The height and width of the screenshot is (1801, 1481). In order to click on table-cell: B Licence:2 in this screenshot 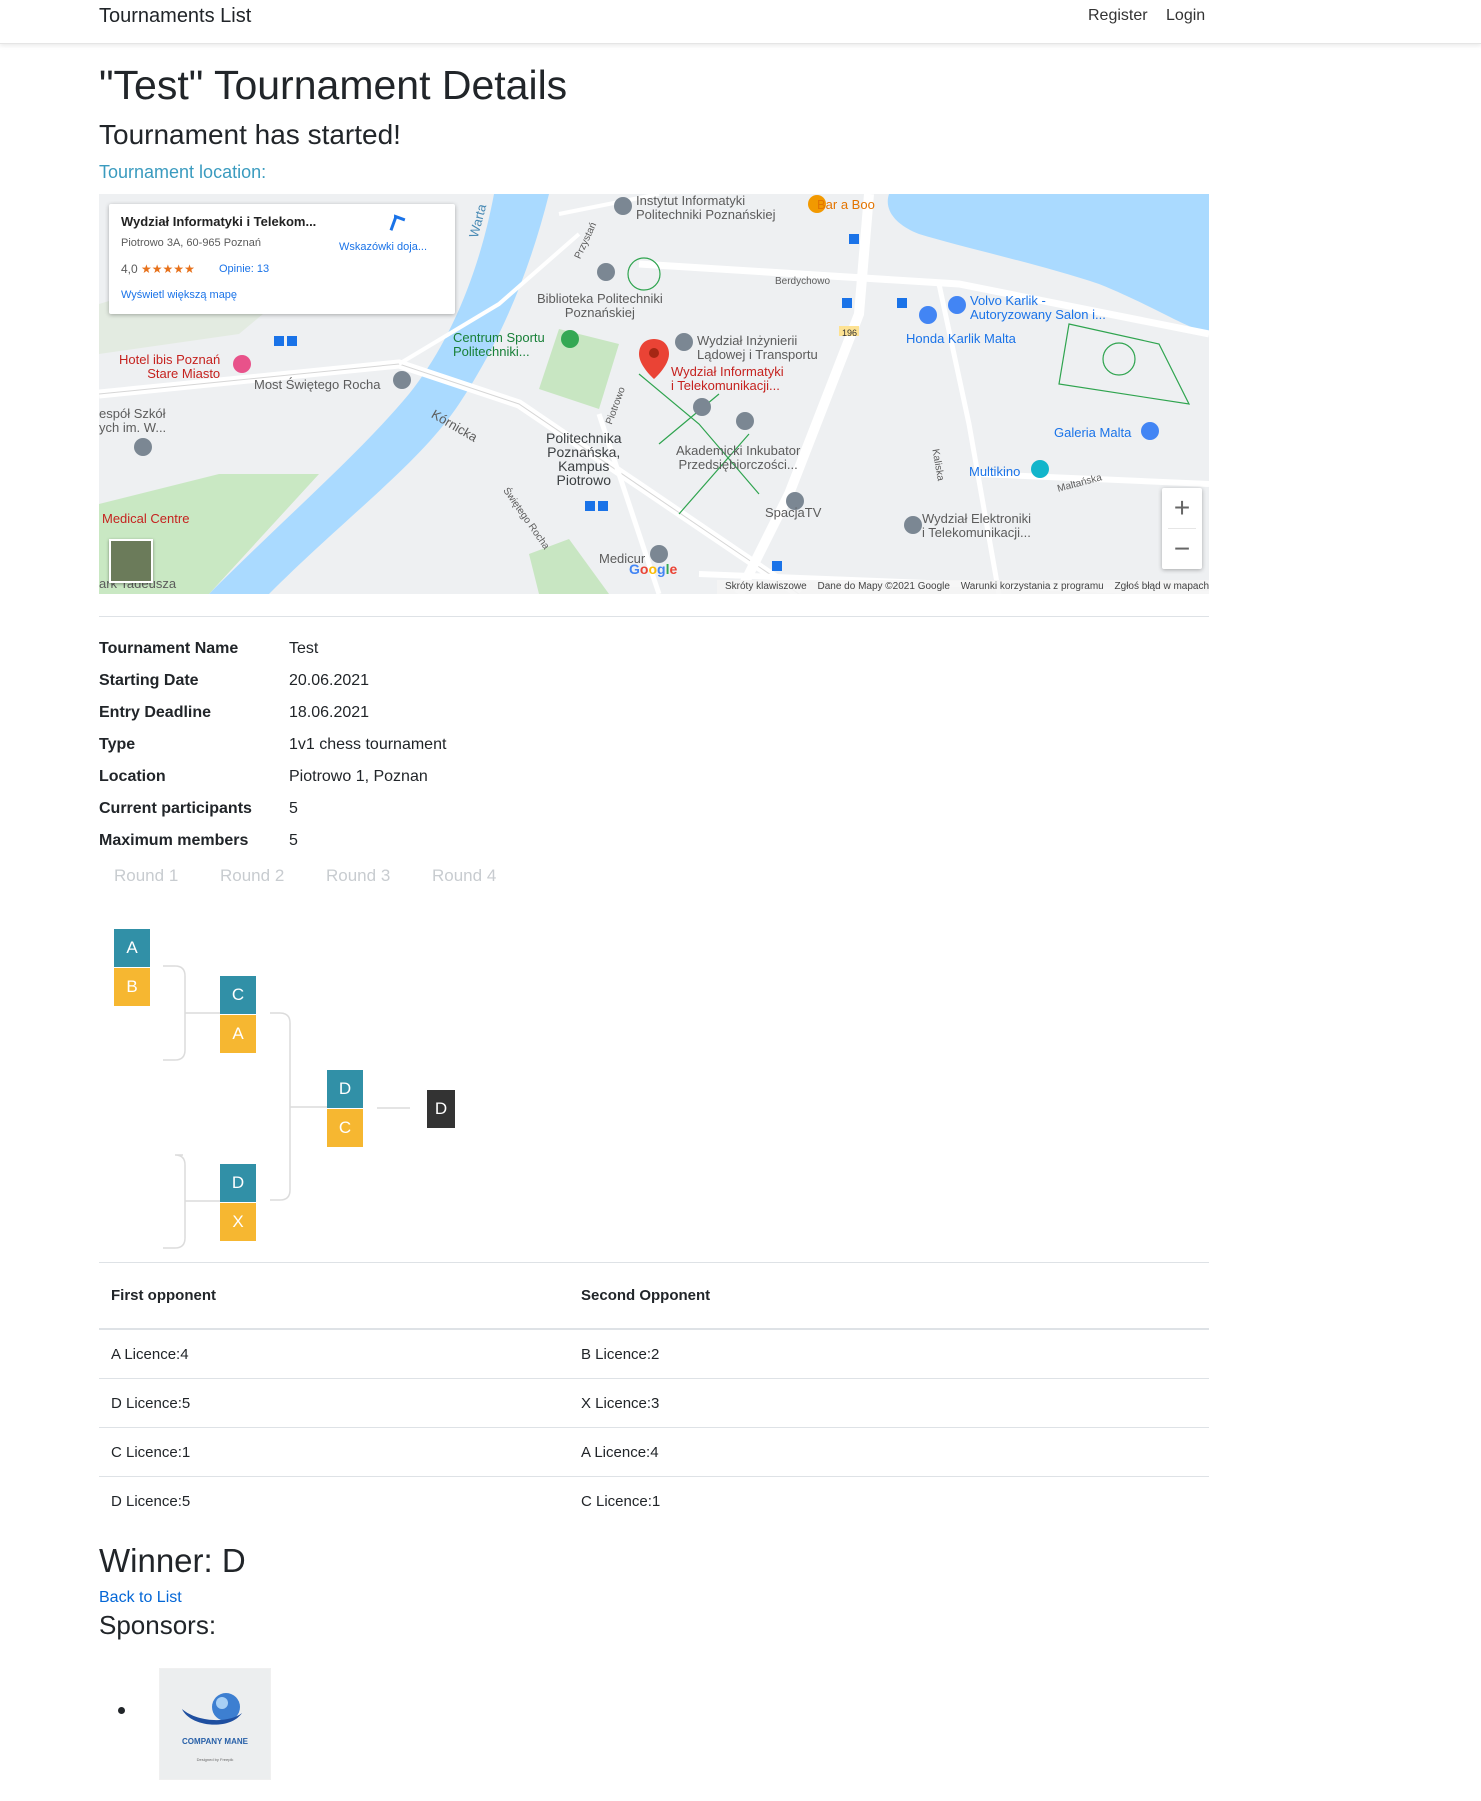, I will do `click(889, 1354)`.